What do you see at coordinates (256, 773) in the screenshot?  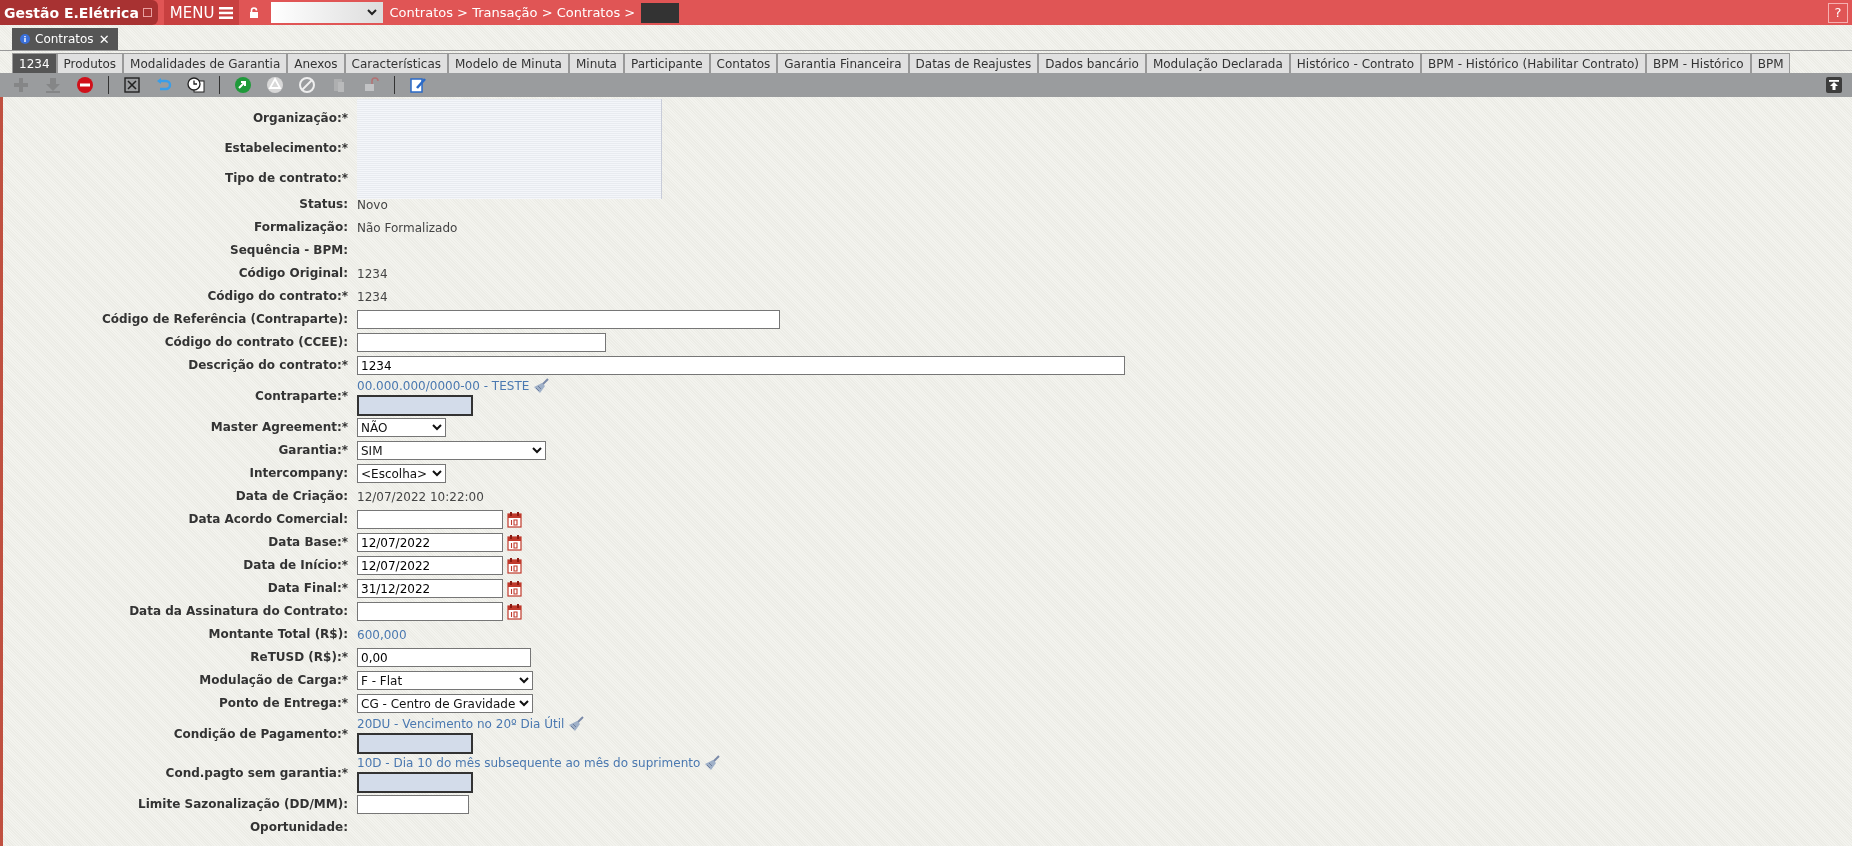 I see `field-label: Cond.pagto sem garantia:*` at bounding box center [256, 773].